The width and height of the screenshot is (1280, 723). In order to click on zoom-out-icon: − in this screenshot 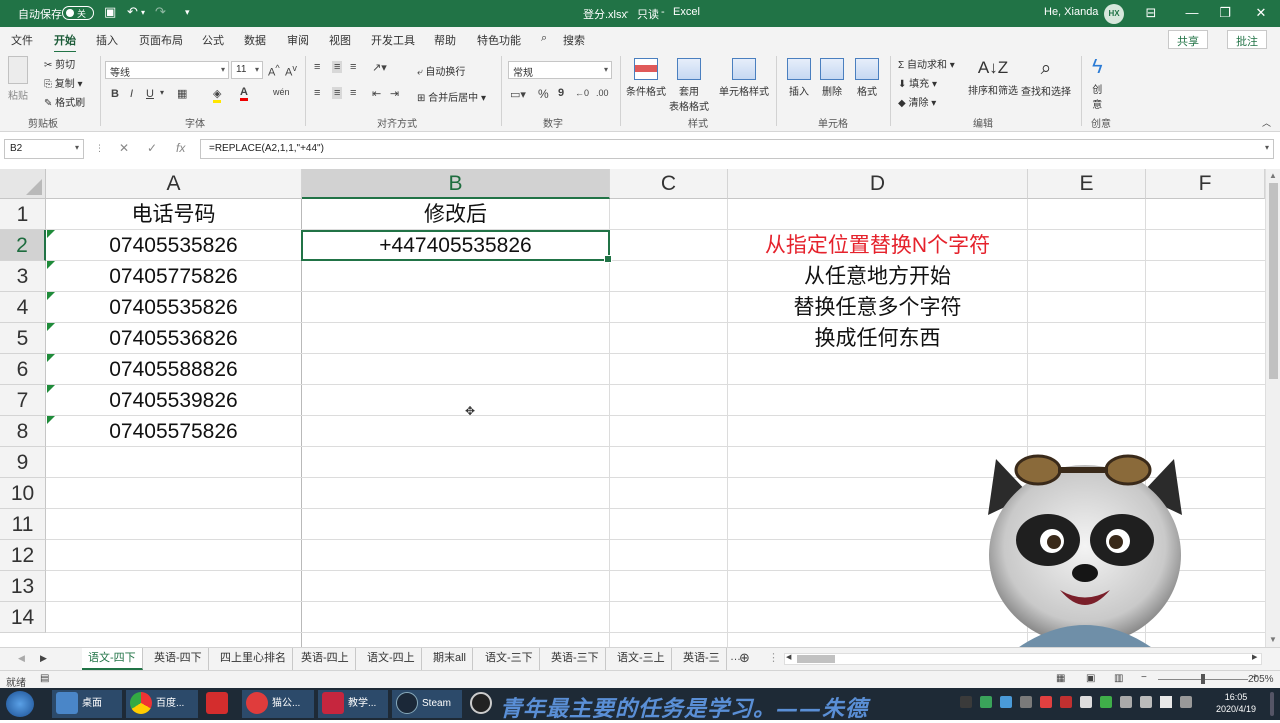, I will do `click(1144, 677)`.